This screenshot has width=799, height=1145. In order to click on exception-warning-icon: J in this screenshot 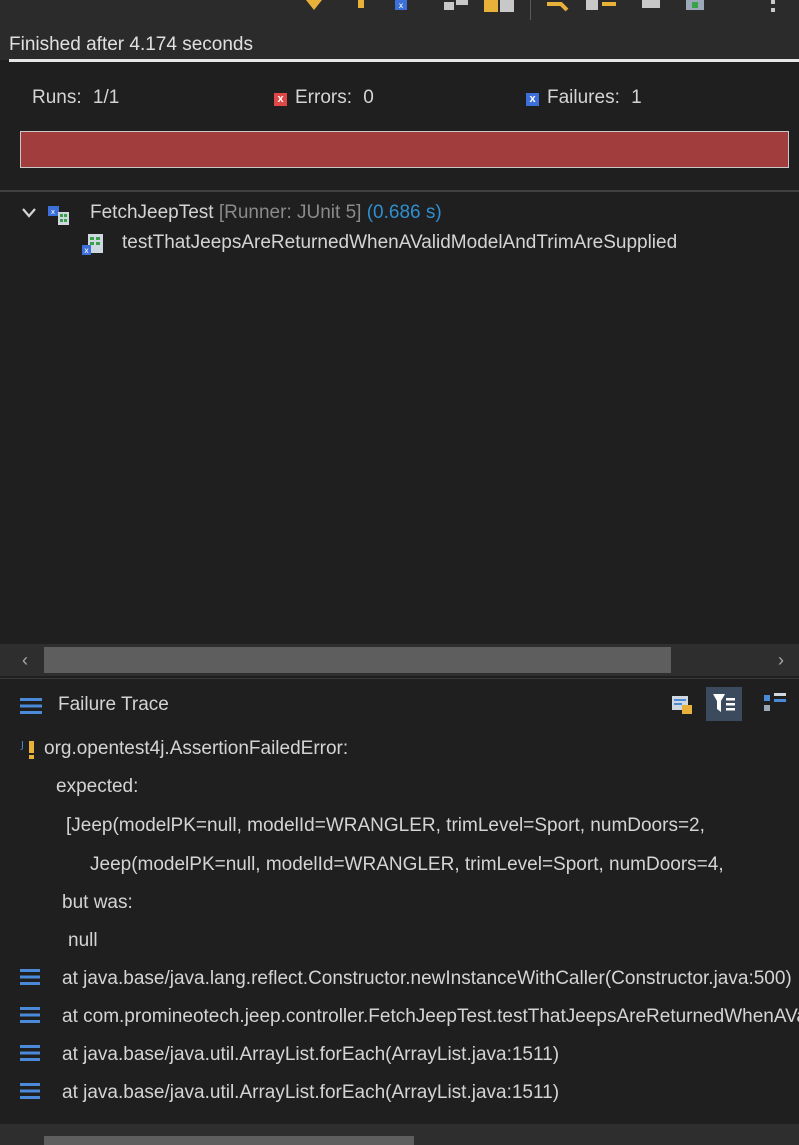, I will do `click(27, 749)`.